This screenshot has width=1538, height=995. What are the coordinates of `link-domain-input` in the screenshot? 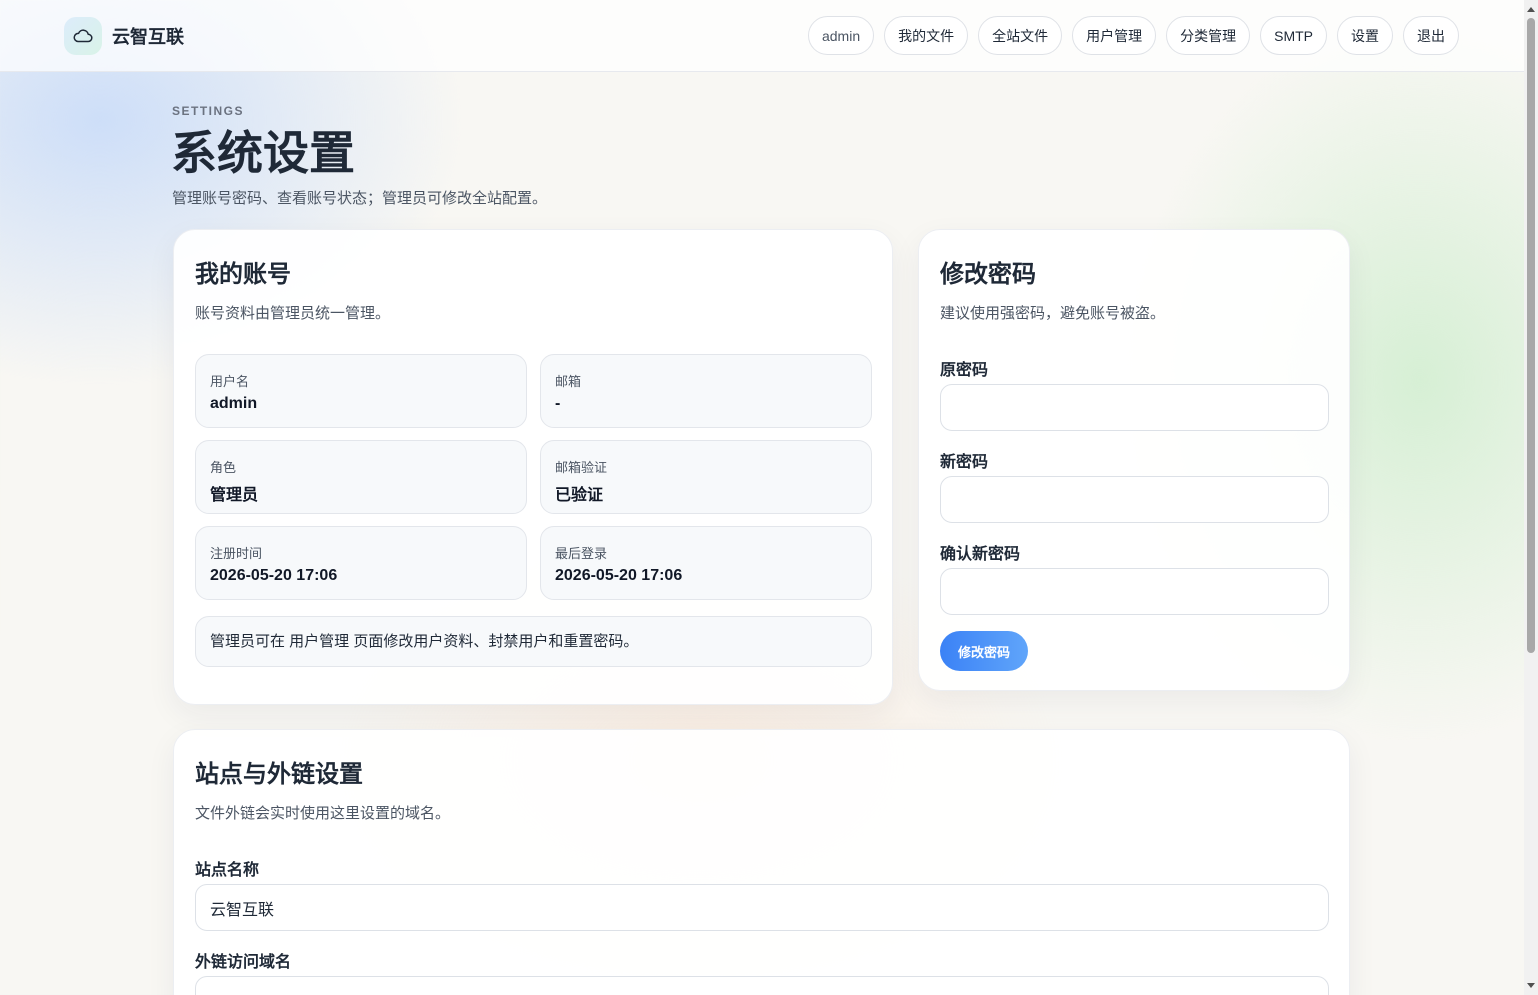 It's located at (762, 985).